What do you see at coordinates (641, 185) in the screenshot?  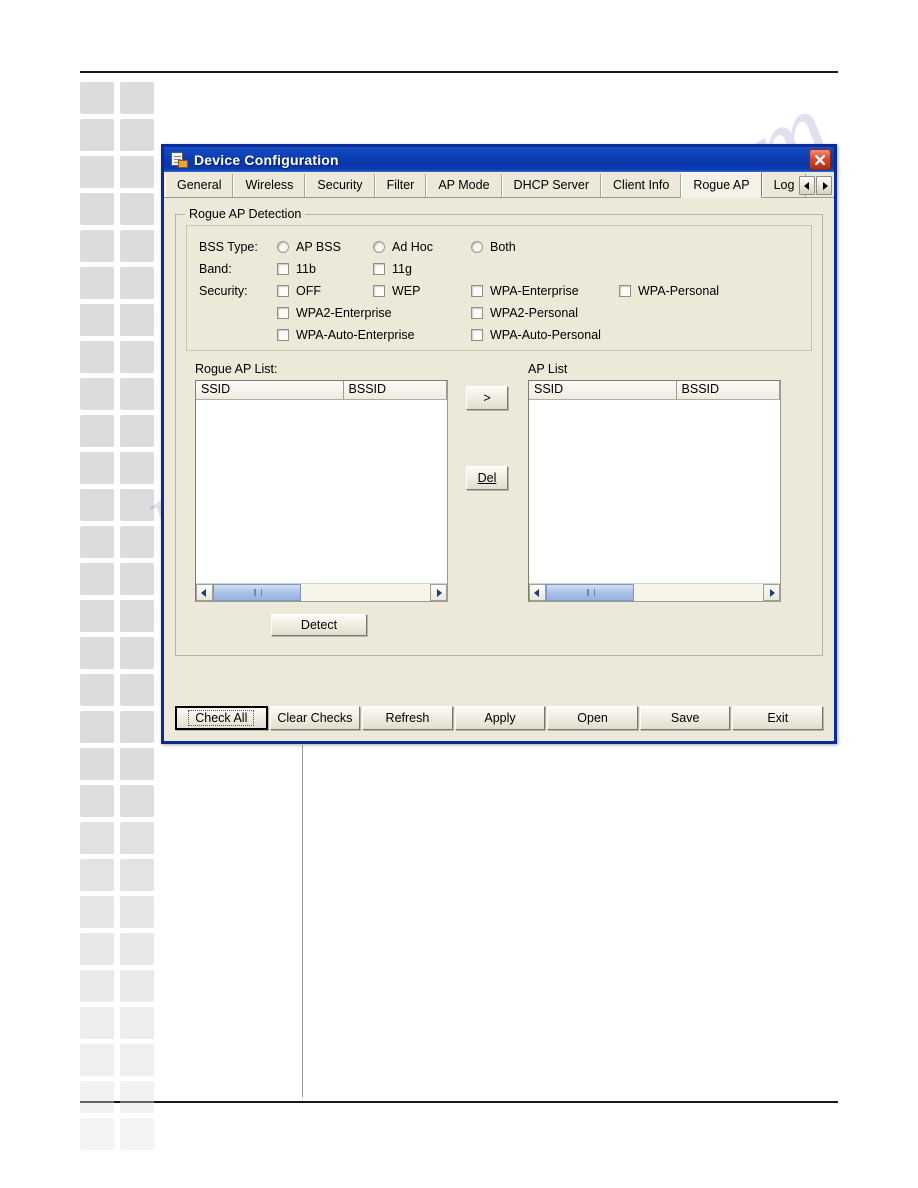 I see `tab-client-info: Client Info` at bounding box center [641, 185].